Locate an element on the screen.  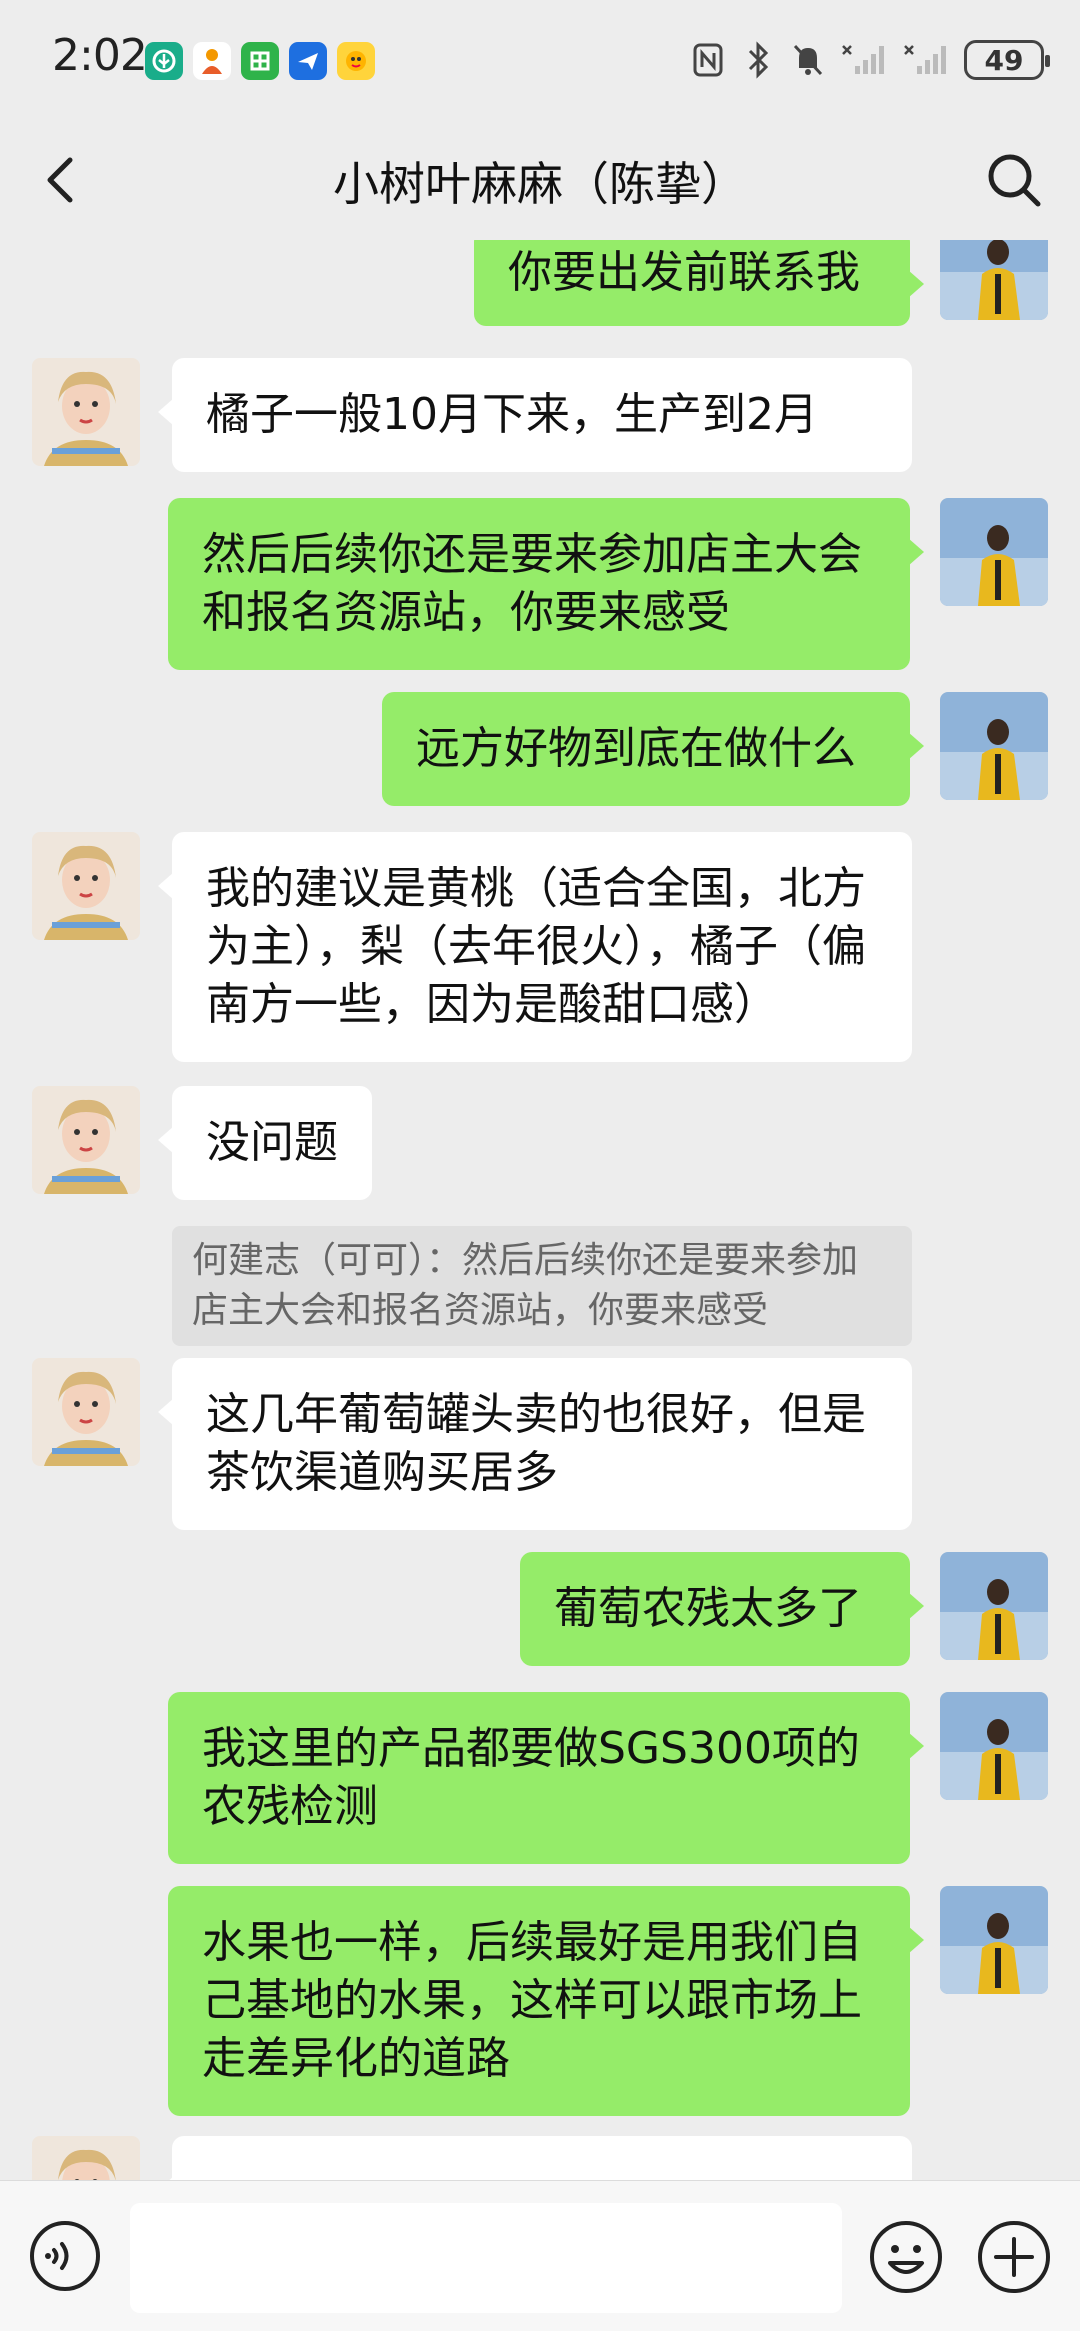
app-icon-person is located at coordinates (212, 61).